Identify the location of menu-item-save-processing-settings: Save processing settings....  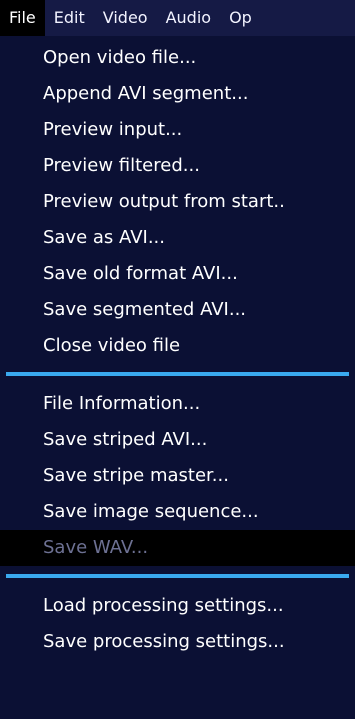
(177, 642).